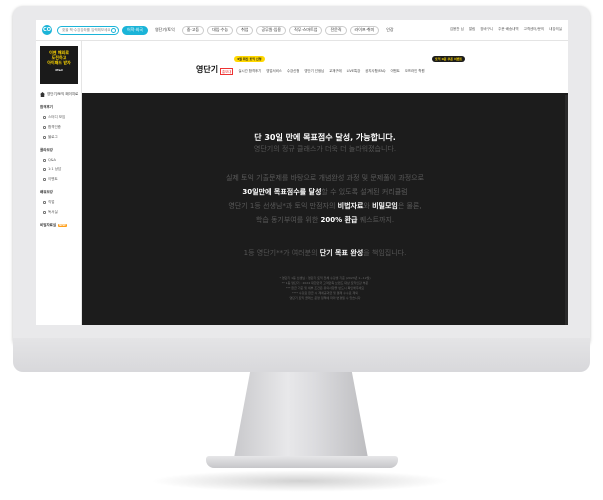 The width and height of the screenshot is (603, 500). Describe the element at coordinates (58, 160) in the screenshot. I see `sidebar-item: Q&A` at that location.